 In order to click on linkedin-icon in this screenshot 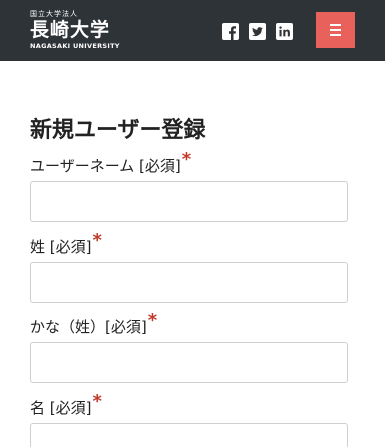, I will do `click(284, 31)`.